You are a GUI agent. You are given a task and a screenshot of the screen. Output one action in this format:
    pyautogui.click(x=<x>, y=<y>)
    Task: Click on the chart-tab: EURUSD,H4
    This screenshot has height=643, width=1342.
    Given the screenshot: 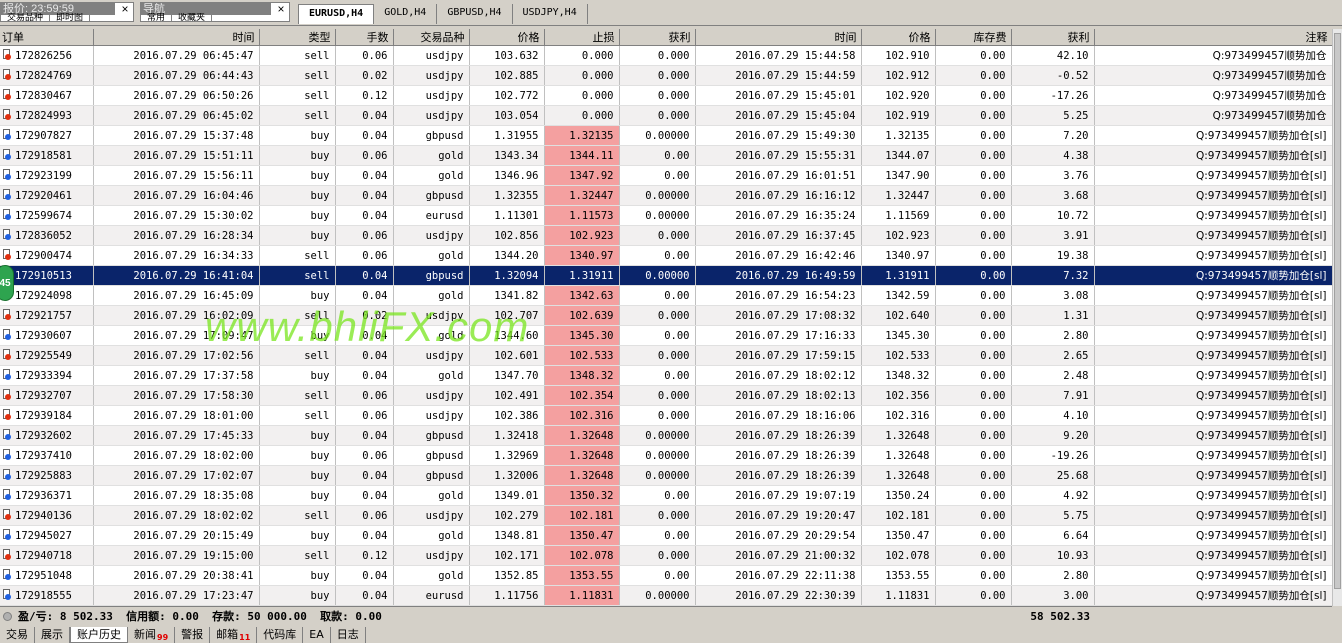 What is the action you would take?
    pyautogui.click(x=336, y=14)
    